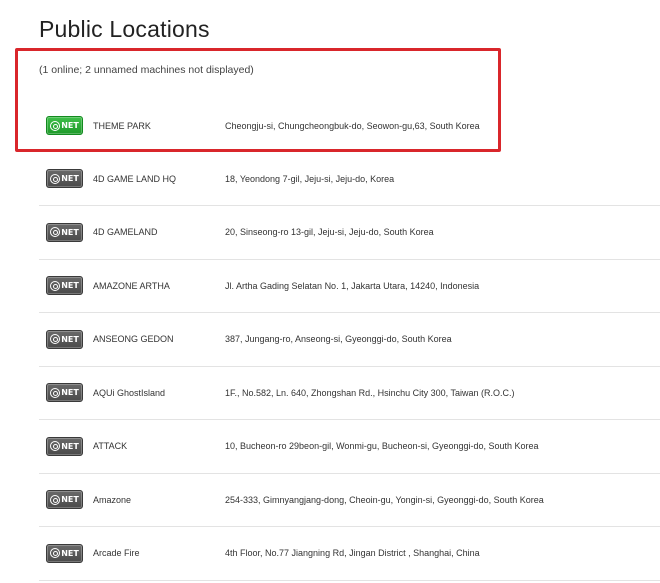  What do you see at coordinates (159, 339) in the screenshot?
I see `location-name: ANSEONG GEDON` at bounding box center [159, 339].